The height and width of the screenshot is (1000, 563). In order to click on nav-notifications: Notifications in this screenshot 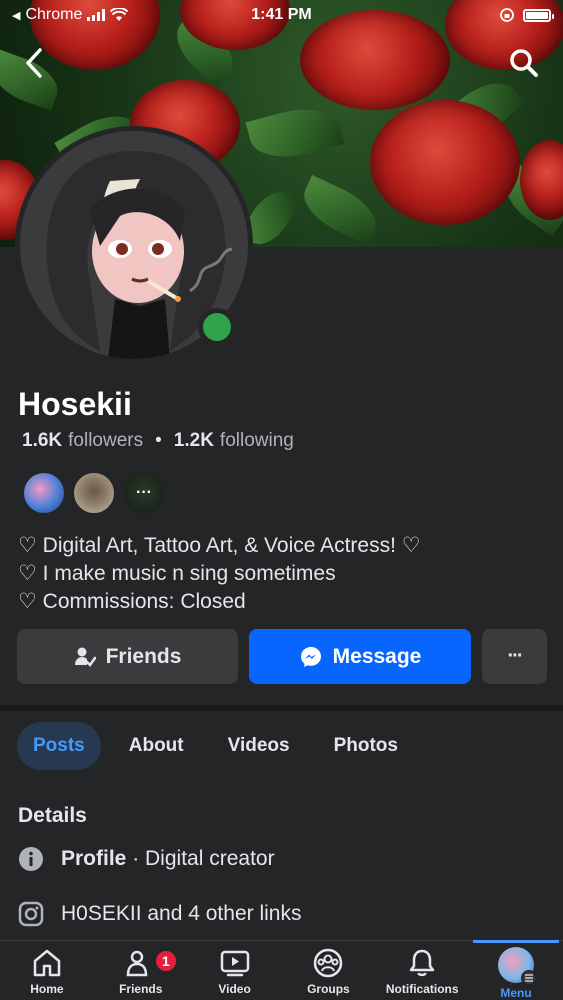, I will do `click(422, 970)`.